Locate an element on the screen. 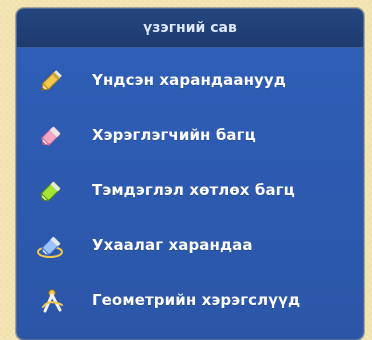  tool-label: Геометрийн хэрэгслүүд is located at coordinates (196, 299).